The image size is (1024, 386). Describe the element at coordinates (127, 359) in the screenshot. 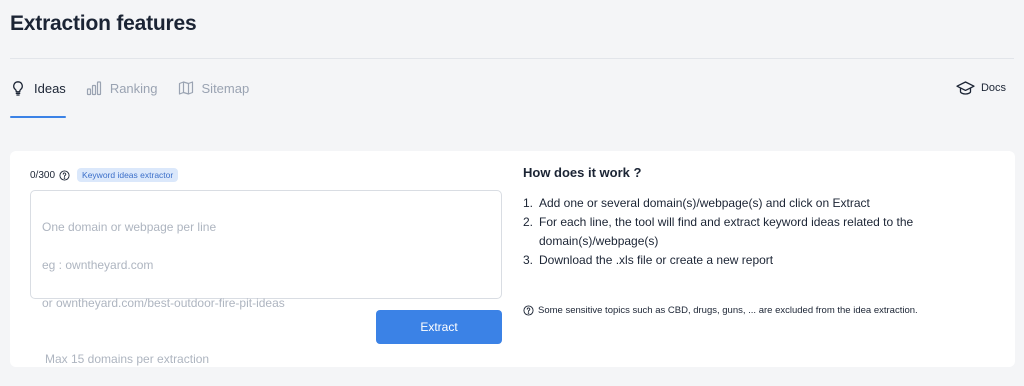

I see `placeholder-line: Max 15 domains per extraction` at that location.